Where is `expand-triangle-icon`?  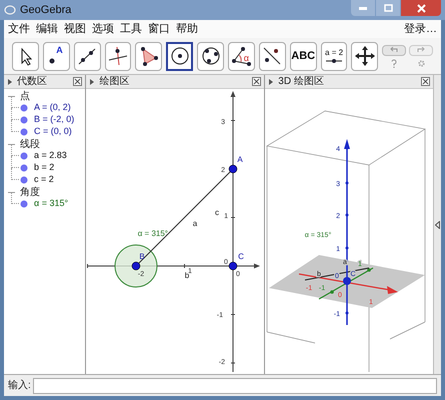 expand-triangle-icon is located at coordinates (437, 224).